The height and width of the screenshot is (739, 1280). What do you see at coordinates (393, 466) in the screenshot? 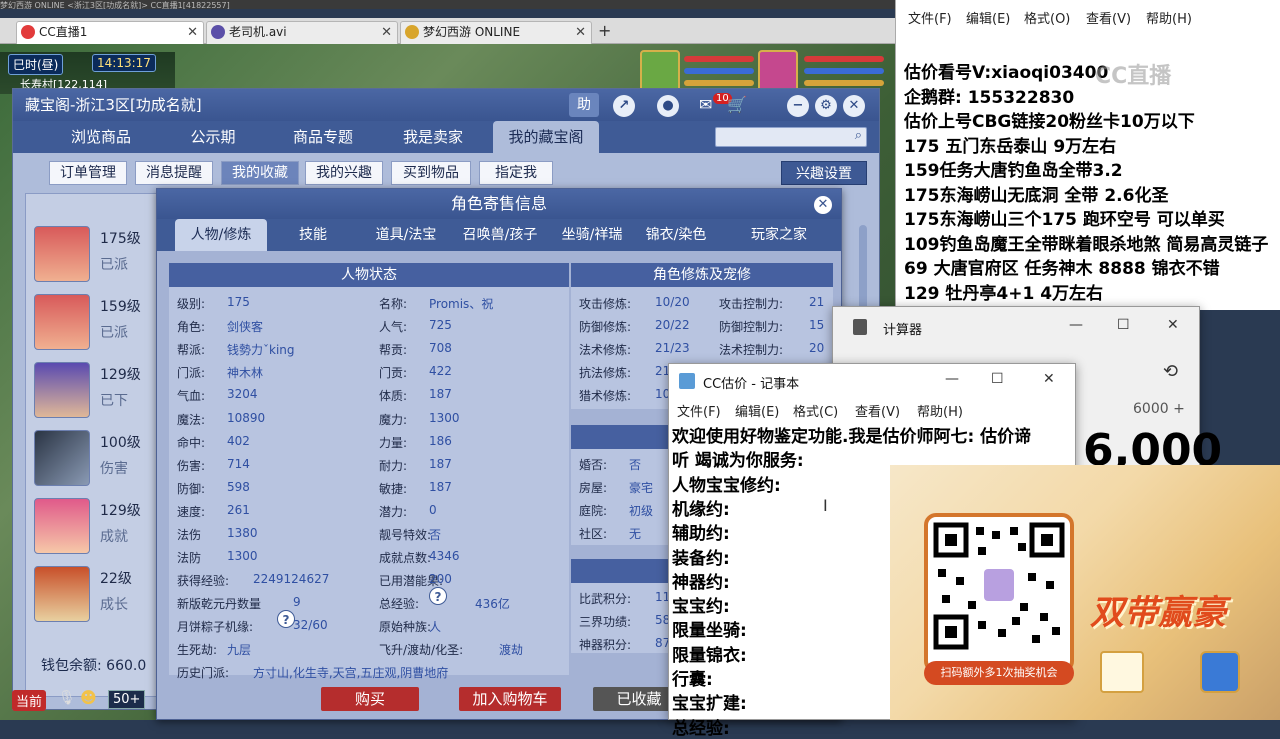
I see `stat-label: 耐力:` at bounding box center [393, 466].